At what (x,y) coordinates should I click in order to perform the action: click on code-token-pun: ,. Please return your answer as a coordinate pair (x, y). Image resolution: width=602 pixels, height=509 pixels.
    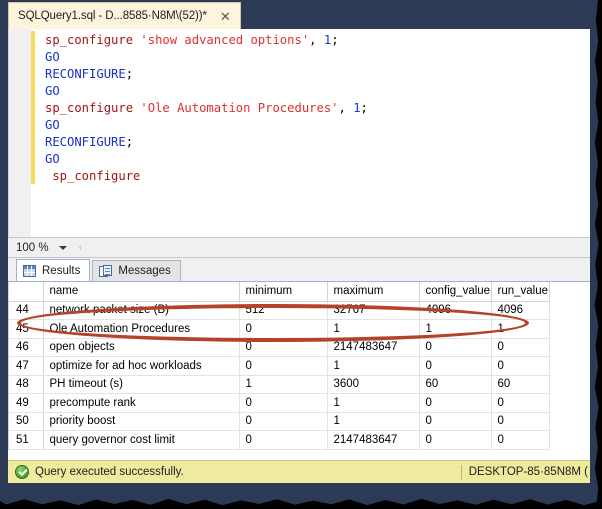
    Looking at the image, I should click on (316, 40).